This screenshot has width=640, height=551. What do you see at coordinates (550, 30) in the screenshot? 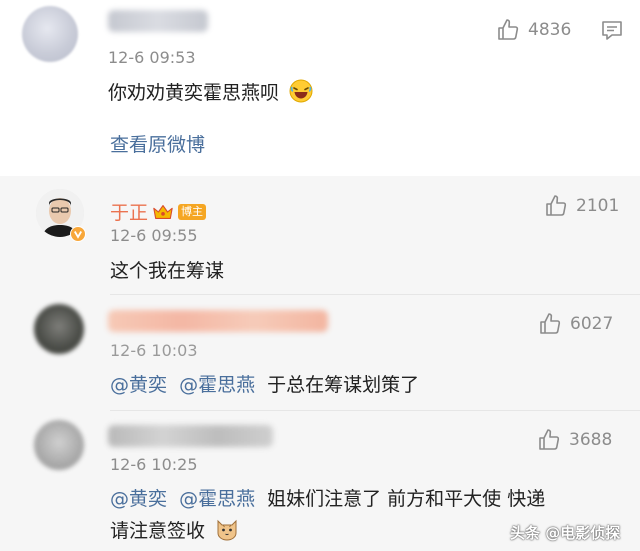
I see `like-count: 4836` at bounding box center [550, 30].